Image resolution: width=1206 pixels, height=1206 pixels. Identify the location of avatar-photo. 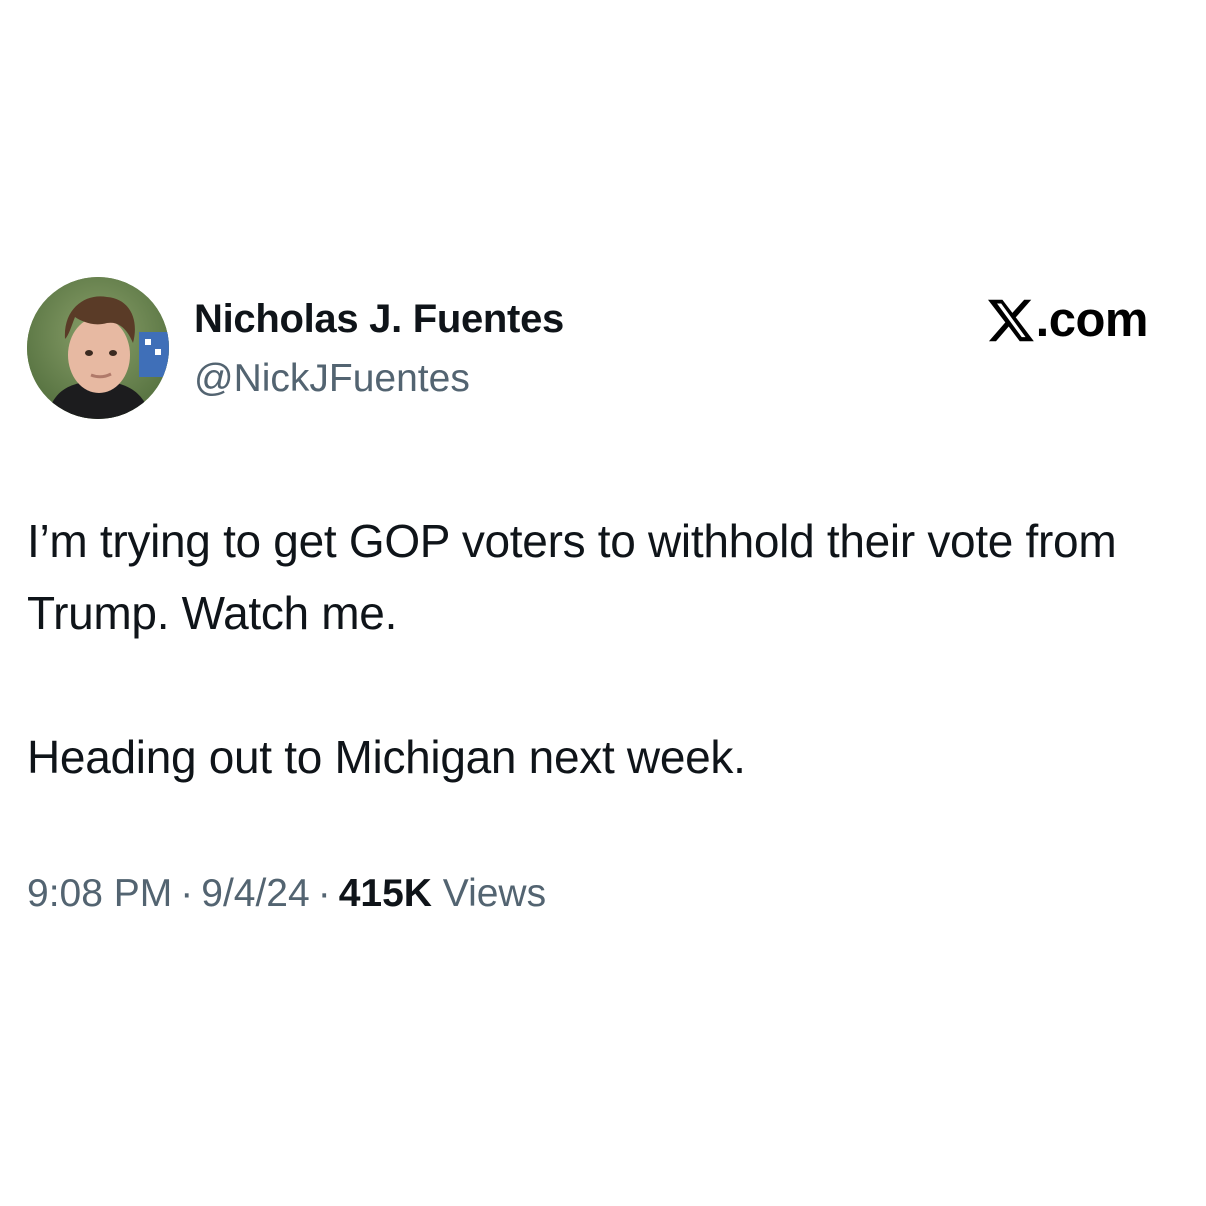
(98, 348).